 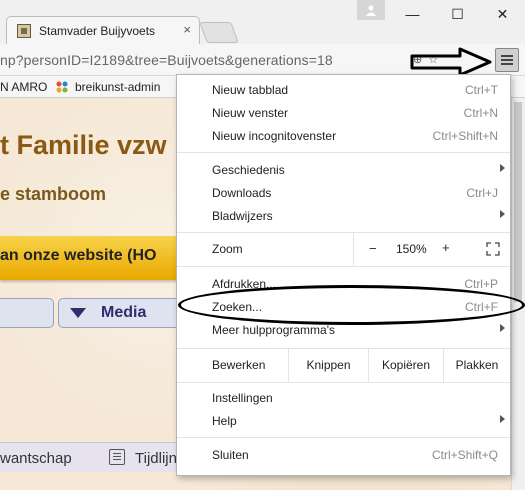 I want to click on menu-item-settings: Instellingen, so click(x=343, y=398).